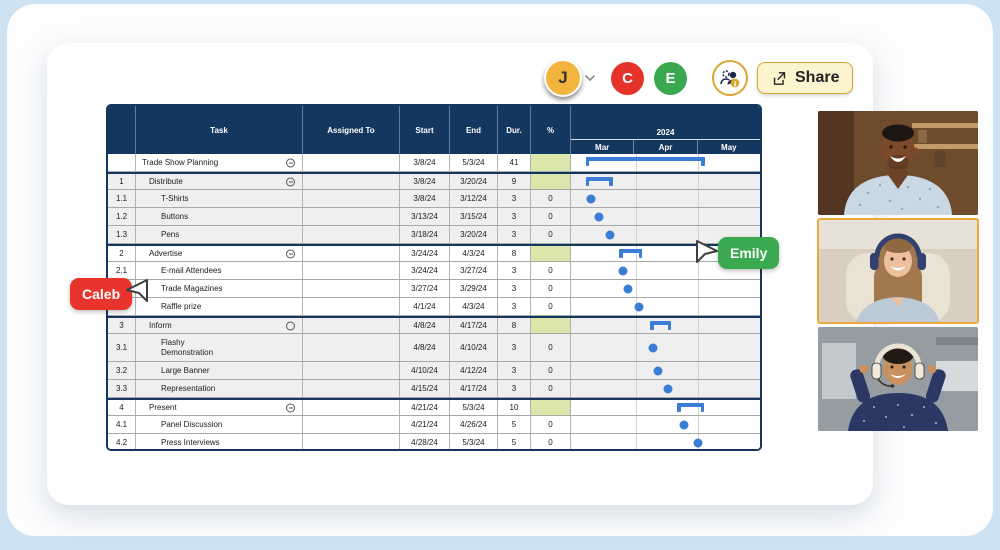 Image resolution: width=1000 pixels, height=550 pixels. I want to click on cell-dur: 41, so click(513, 162).